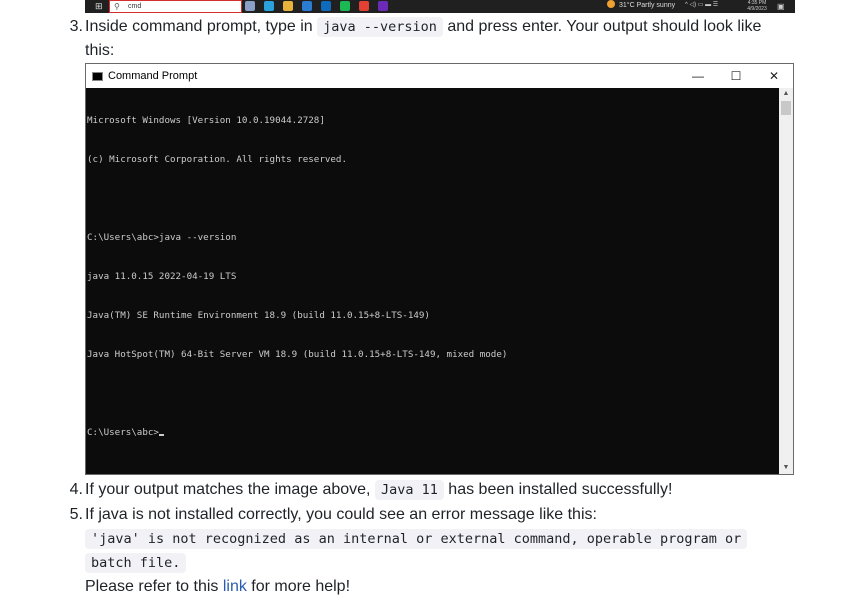 The width and height of the screenshot is (867, 614). Describe the element at coordinates (269, 6) in the screenshot. I see `telegram-icon` at that location.